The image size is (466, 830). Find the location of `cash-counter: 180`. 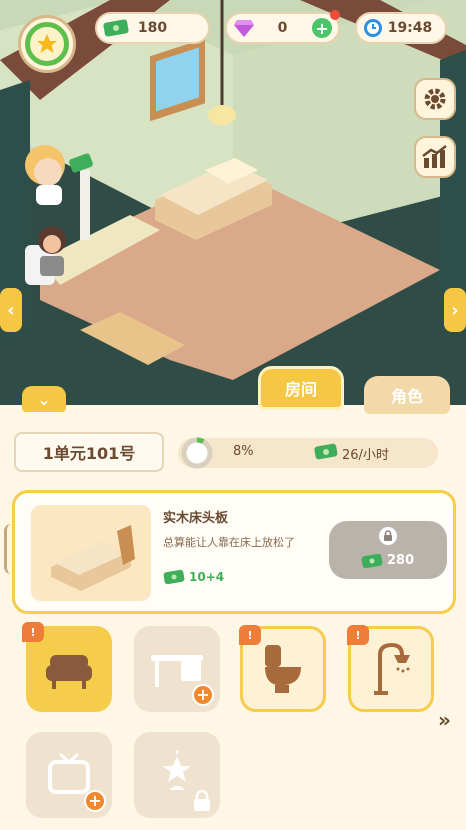

cash-counter: 180 is located at coordinates (152, 28).